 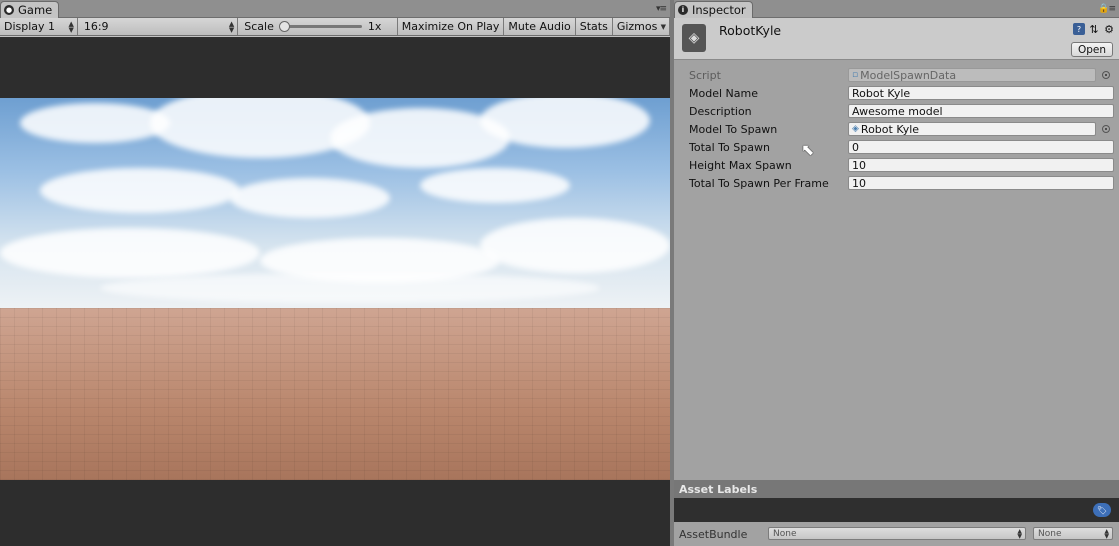 I want to click on tag-icon: 🏷, so click(x=1102, y=510).